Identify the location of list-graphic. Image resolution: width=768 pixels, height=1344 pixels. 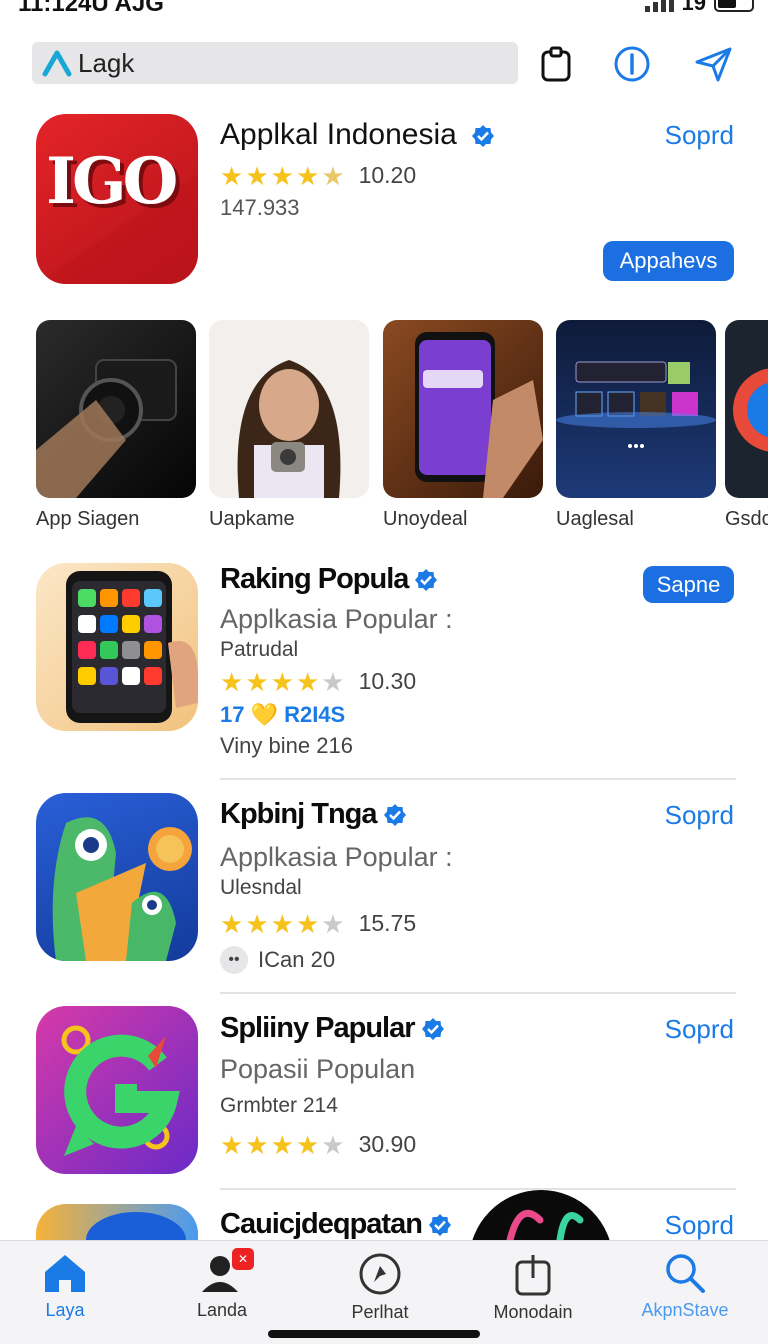
(541, 1215).